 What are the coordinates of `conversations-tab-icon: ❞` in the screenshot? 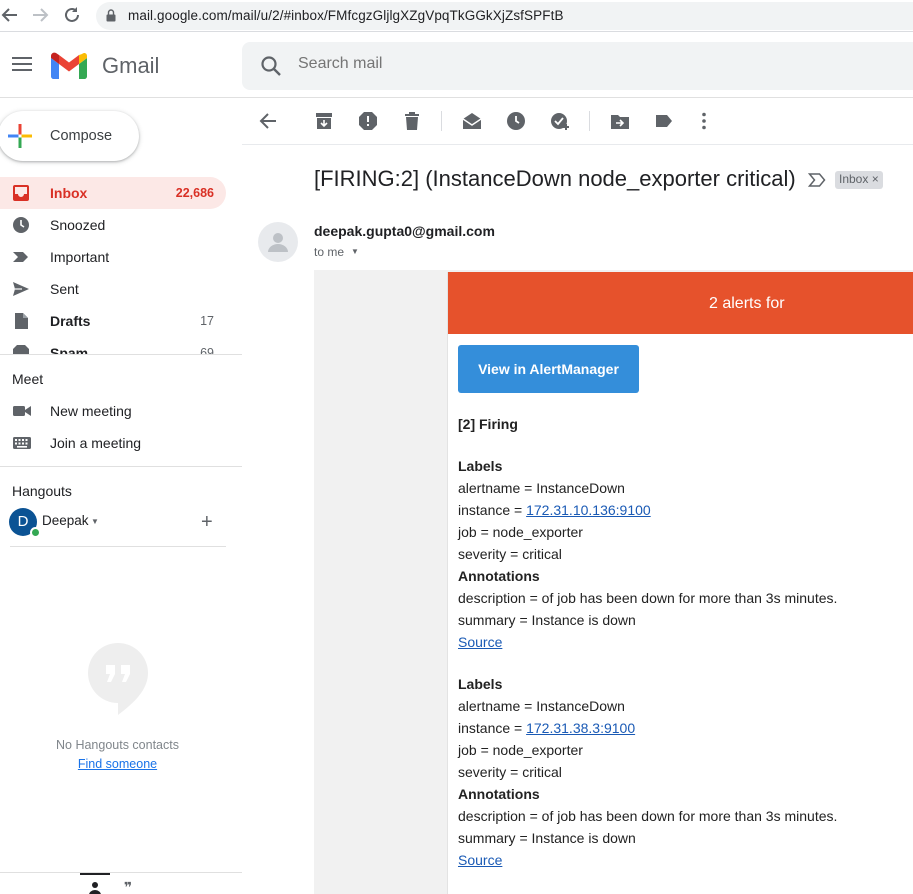 It's located at (128, 886).